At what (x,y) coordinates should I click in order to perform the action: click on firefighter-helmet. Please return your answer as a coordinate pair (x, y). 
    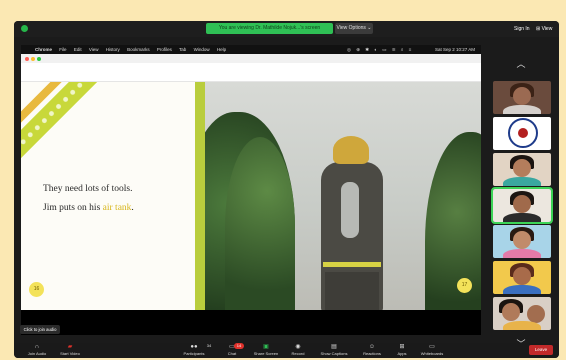
    Looking at the image, I should click on (351, 150).